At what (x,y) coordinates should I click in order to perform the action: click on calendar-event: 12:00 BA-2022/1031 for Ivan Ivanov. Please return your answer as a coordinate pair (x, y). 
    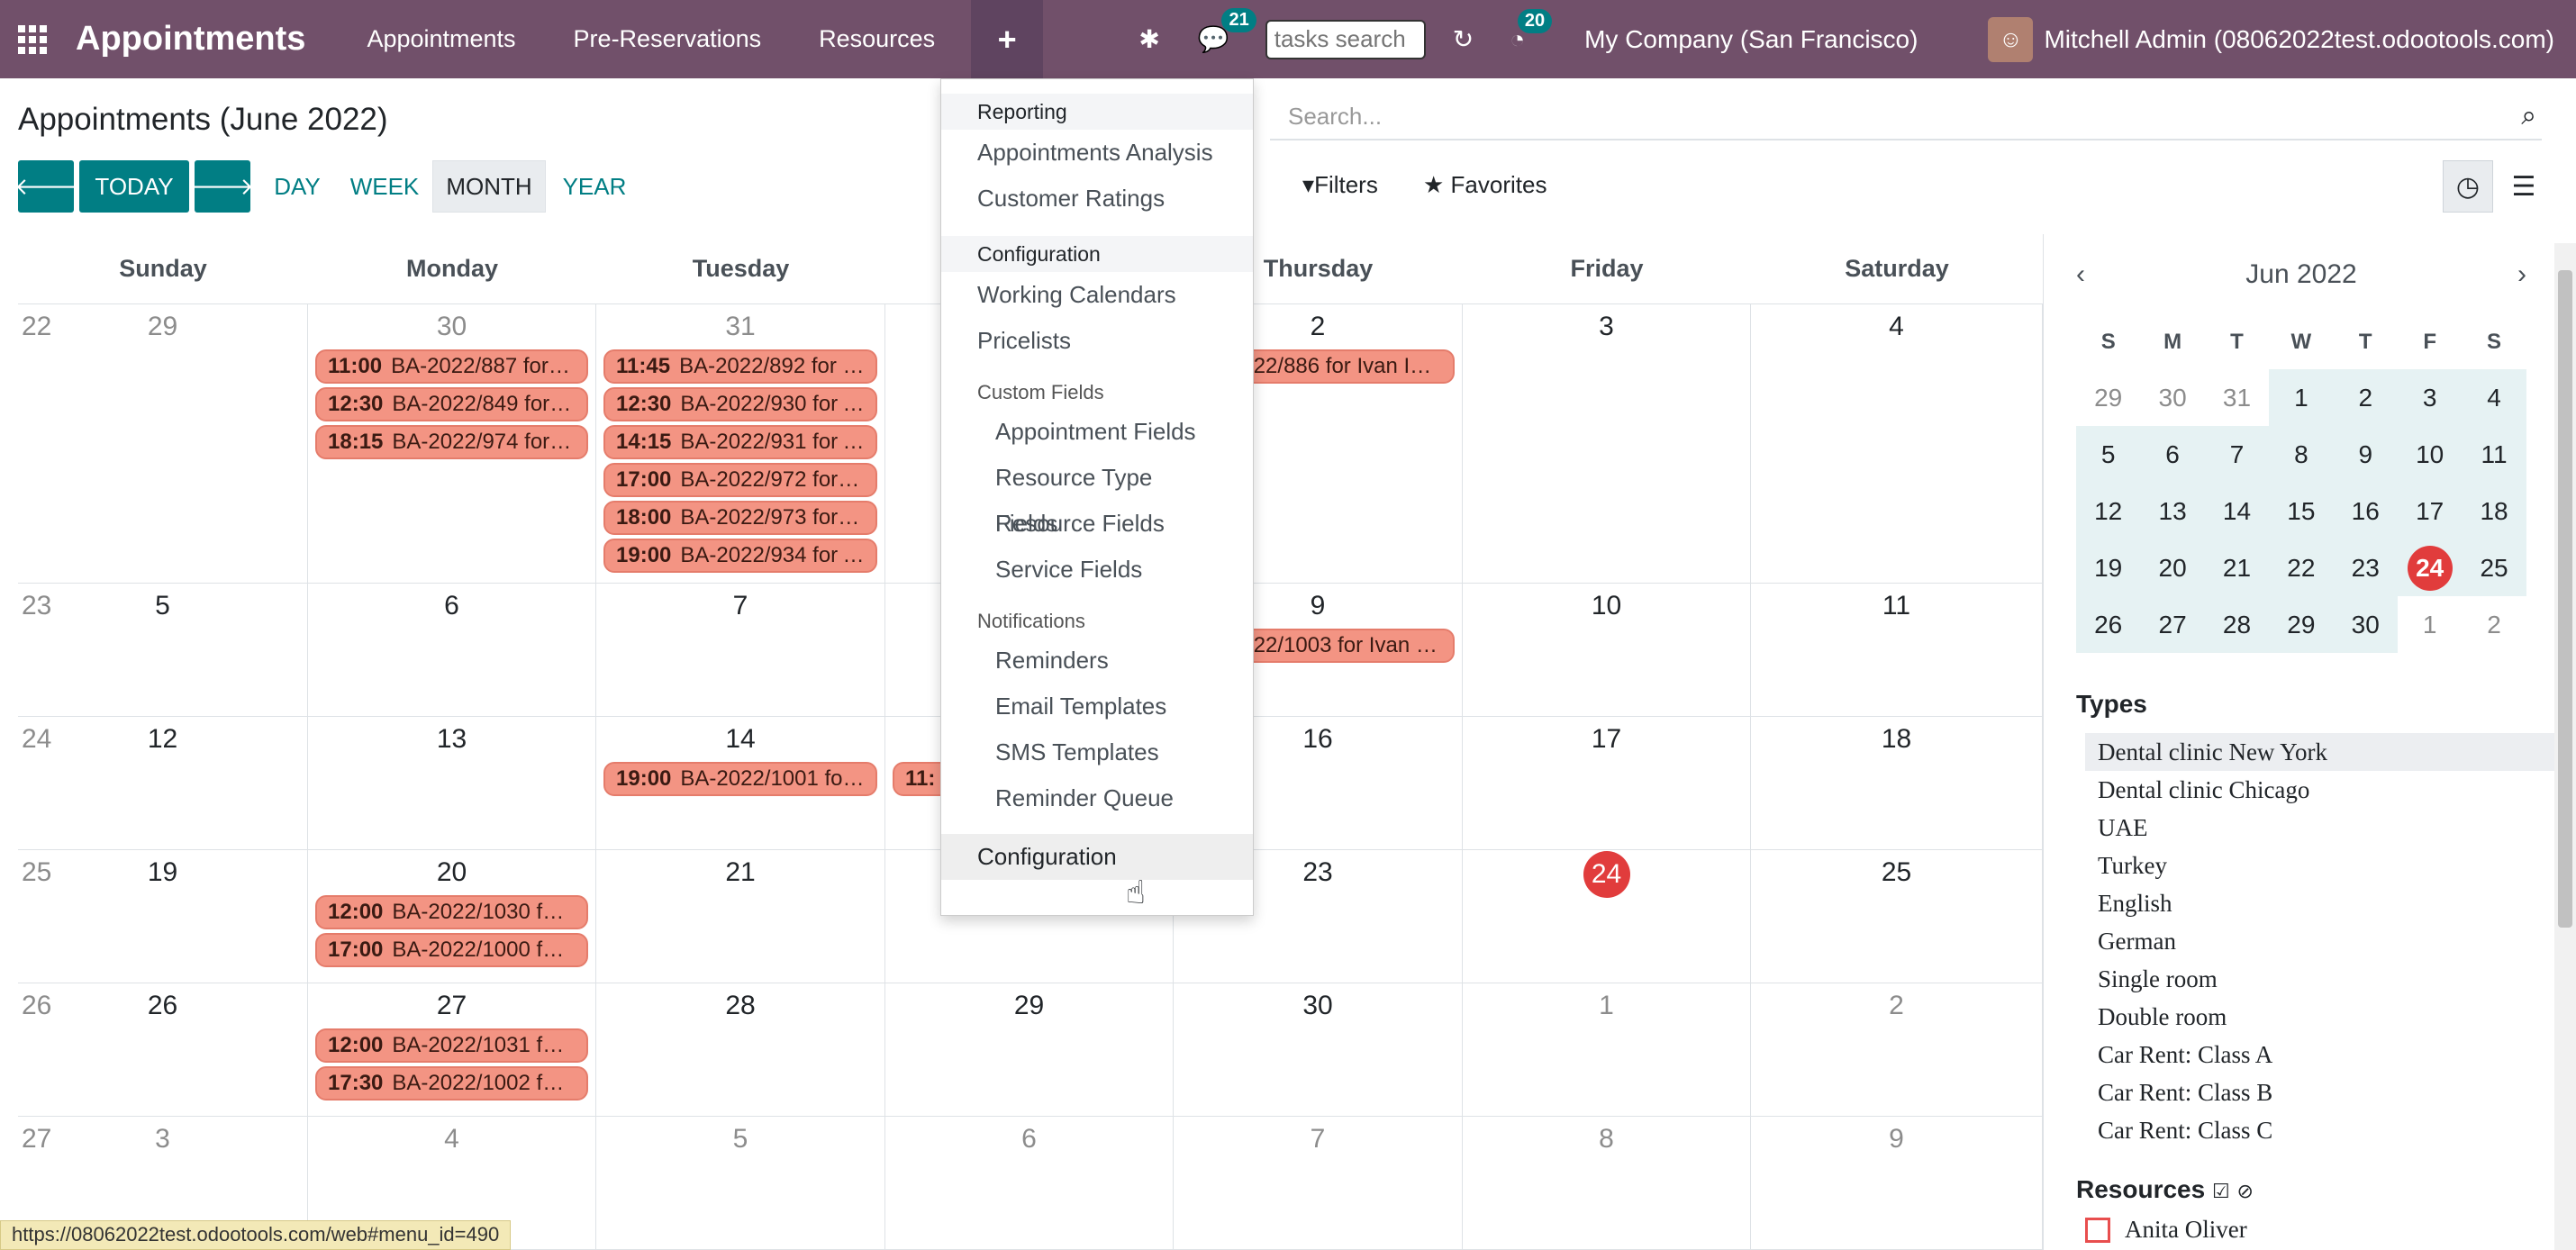
    Looking at the image, I should click on (451, 1045).